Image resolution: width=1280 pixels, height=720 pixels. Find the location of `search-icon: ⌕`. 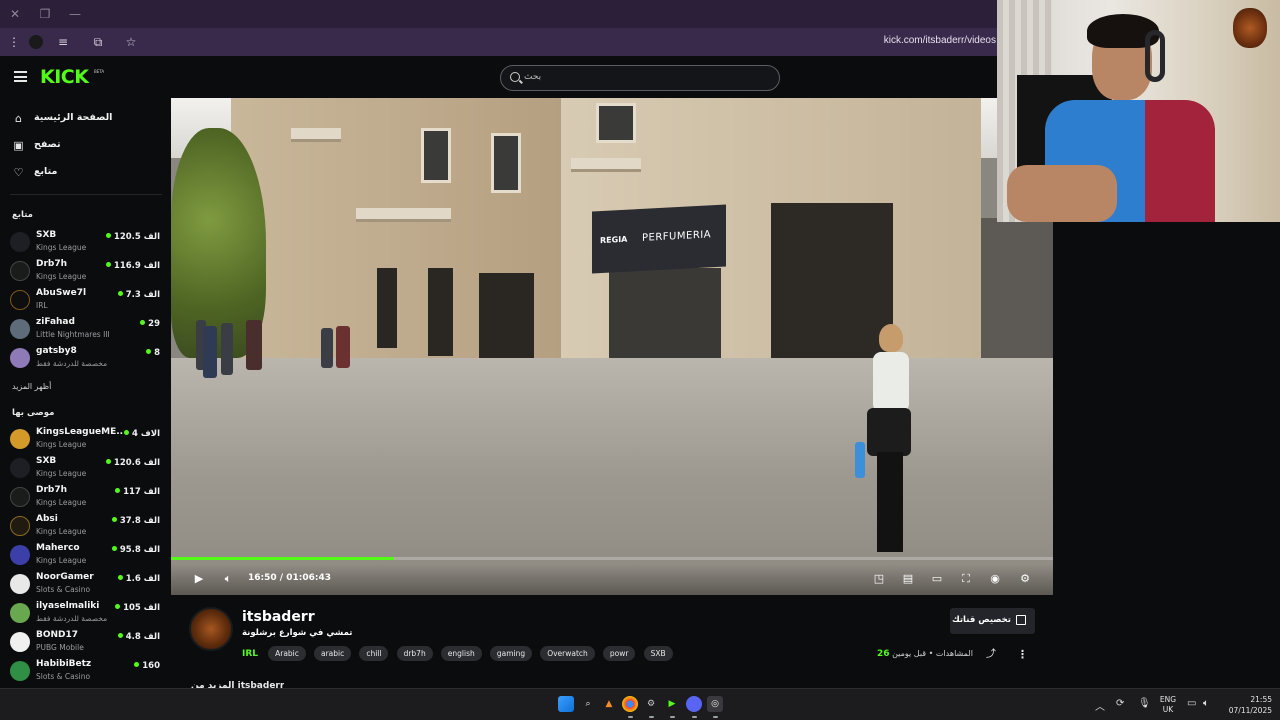

search-icon: ⌕ is located at coordinates (588, 704).